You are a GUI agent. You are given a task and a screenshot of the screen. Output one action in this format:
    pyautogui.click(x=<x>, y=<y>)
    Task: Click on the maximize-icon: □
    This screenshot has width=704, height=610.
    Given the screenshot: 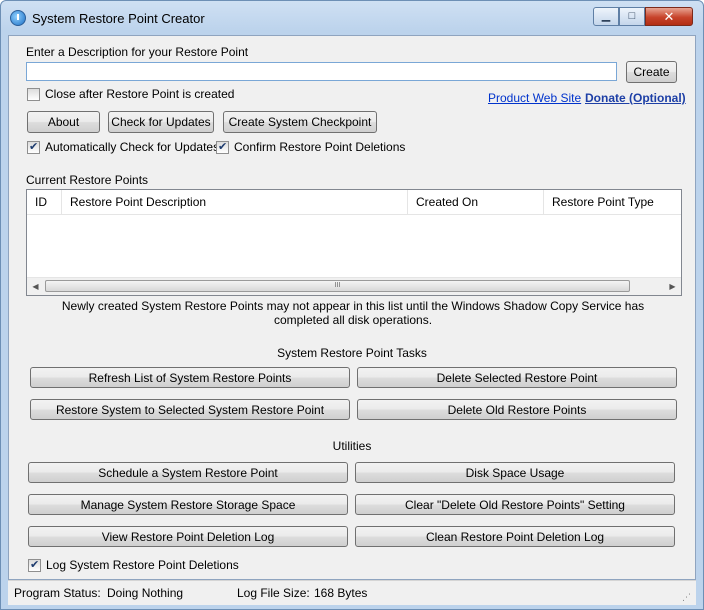 What is the action you would take?
    pyautogui.click(x=632, y=16)
    